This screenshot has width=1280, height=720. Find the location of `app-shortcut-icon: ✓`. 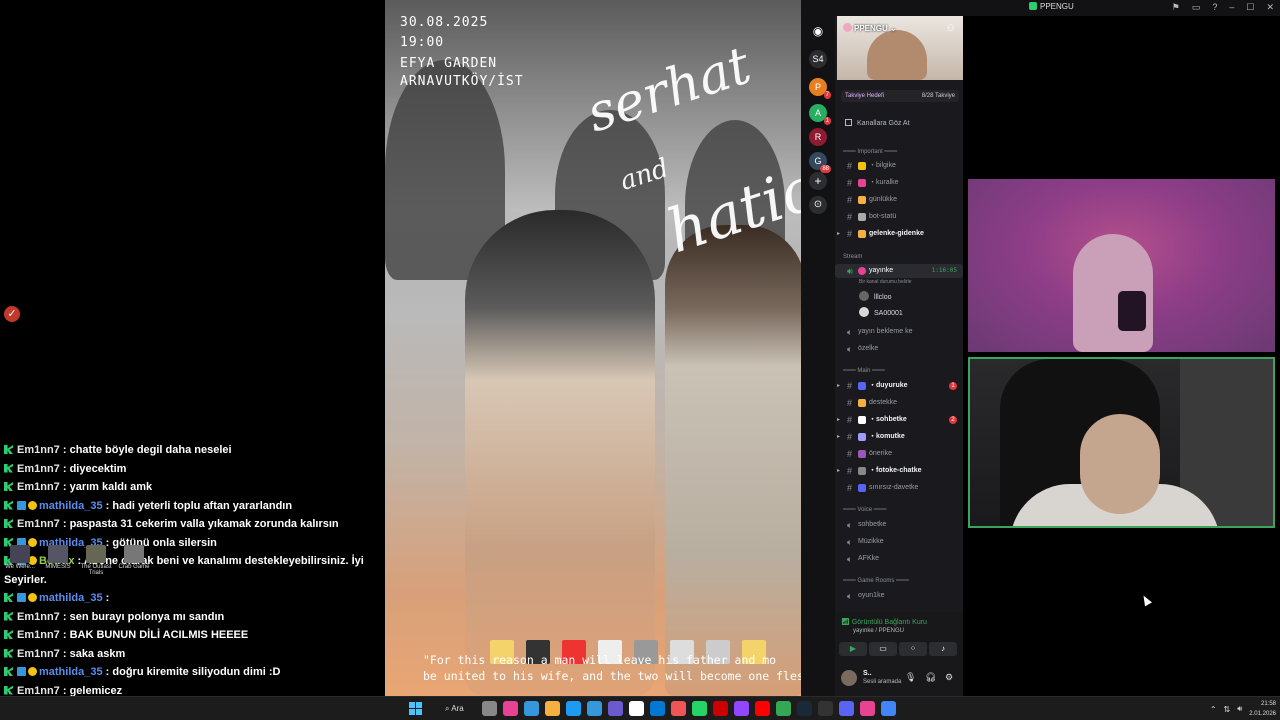

app-shortcut-icon: ✓ is located at coordinates (12, 314).